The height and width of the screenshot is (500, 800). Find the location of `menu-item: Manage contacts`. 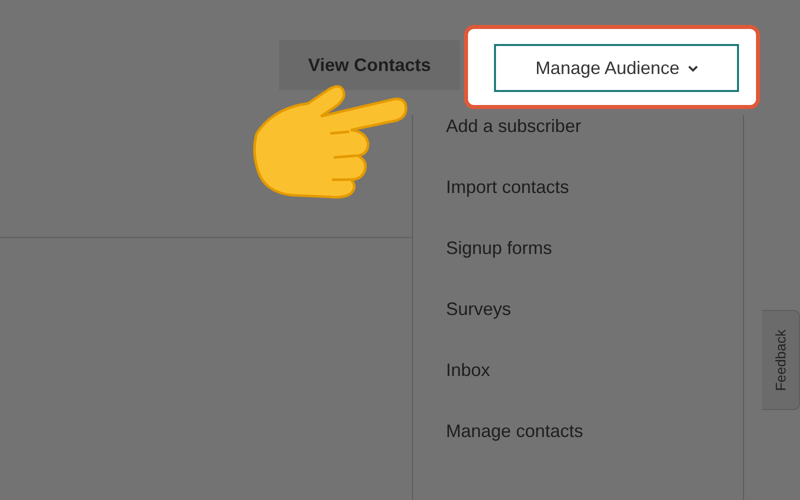

menu-item: Manage contacts is located at coordinates (578, 431).